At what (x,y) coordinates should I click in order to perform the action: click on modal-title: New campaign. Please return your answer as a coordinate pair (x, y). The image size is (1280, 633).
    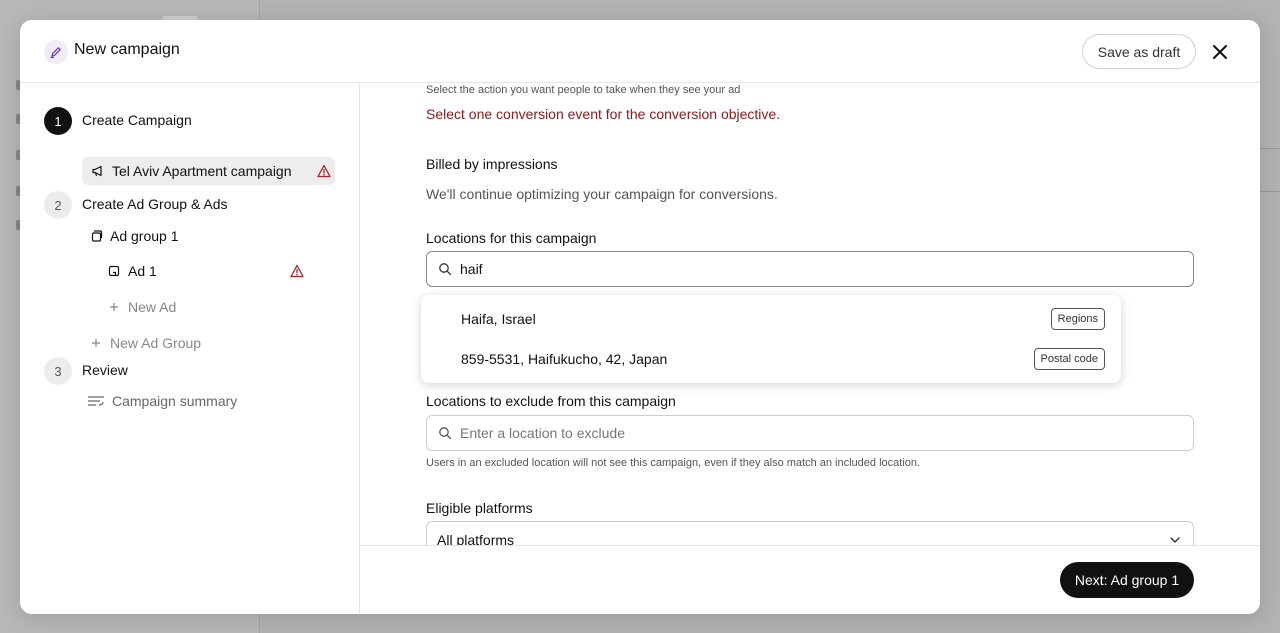
    Looking at the image, I should click on (127, 49).